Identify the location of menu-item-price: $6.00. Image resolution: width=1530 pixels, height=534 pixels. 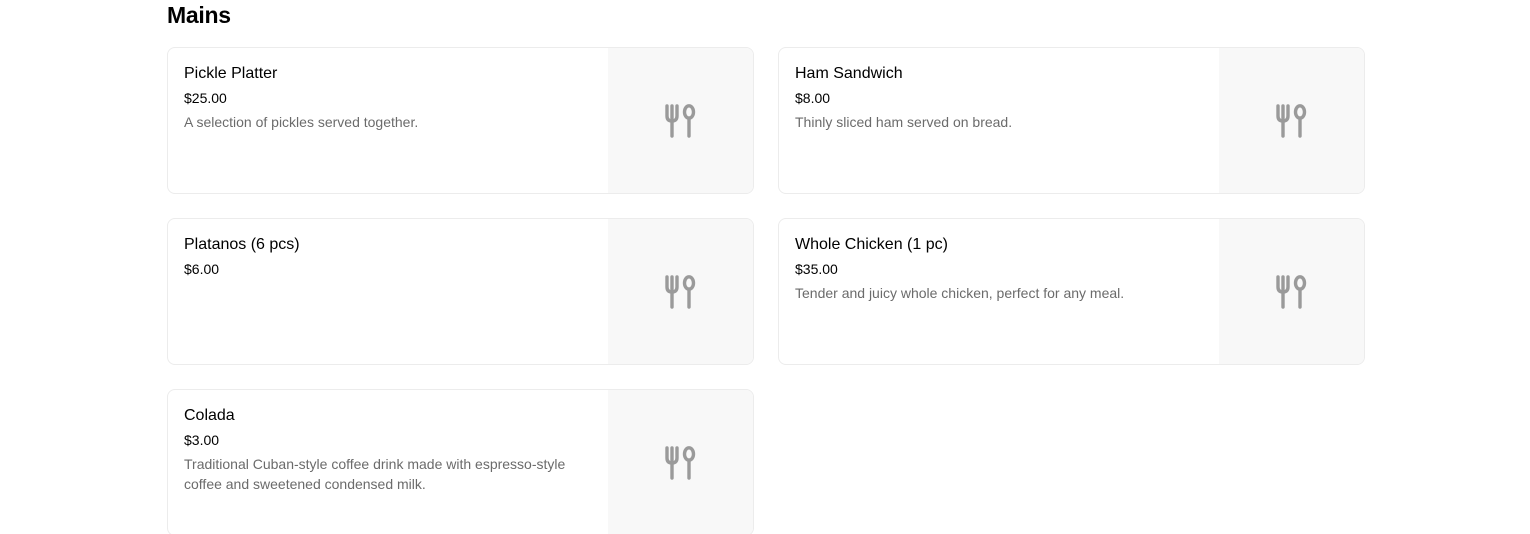
(202, 269).